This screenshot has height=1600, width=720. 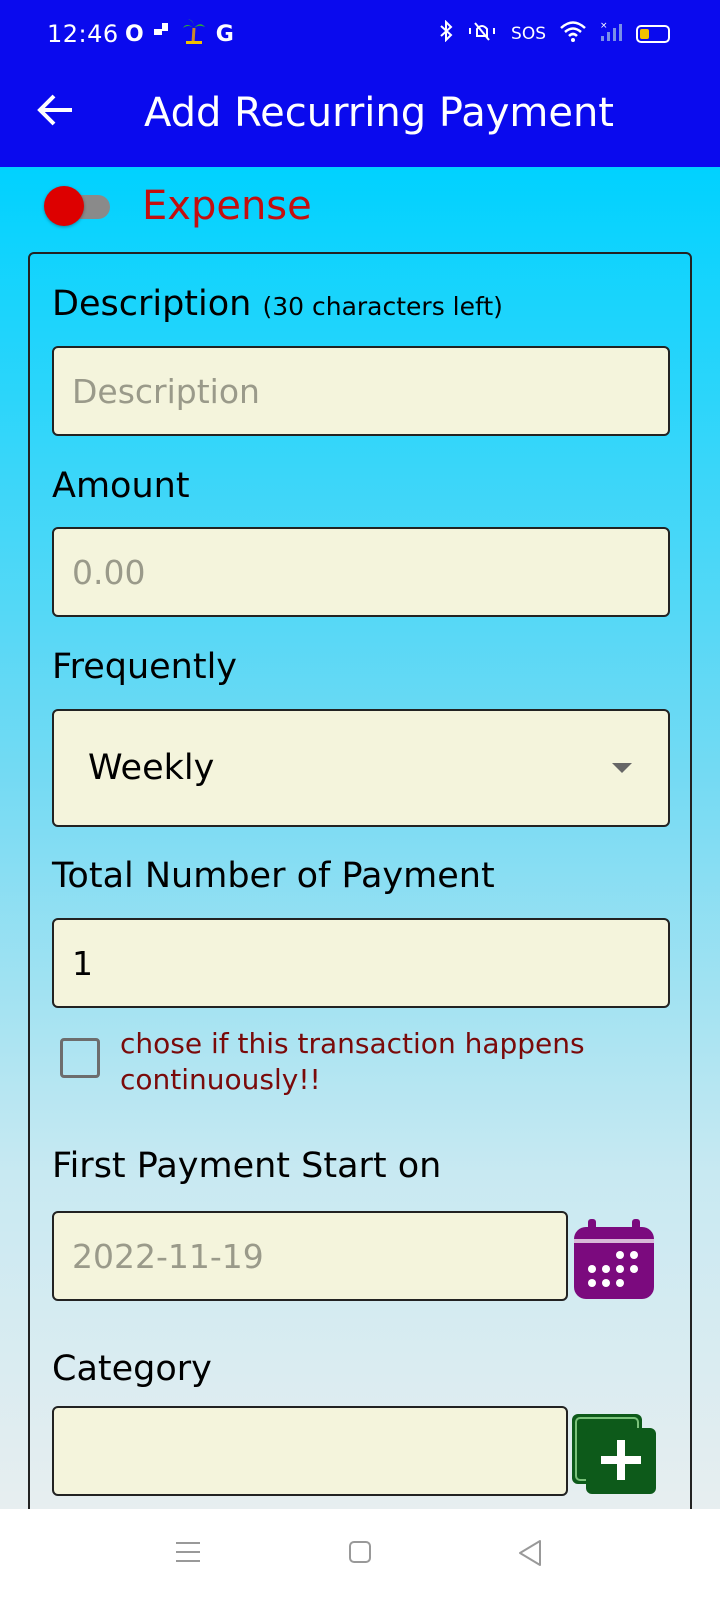 I want to click on wifi-icon, so click(x=573, y=33).